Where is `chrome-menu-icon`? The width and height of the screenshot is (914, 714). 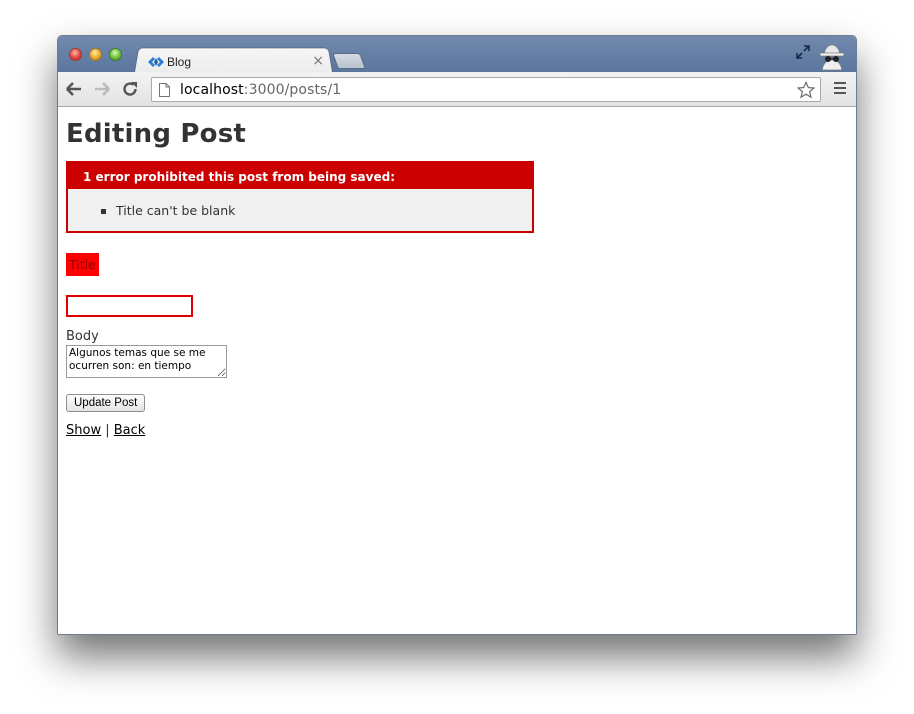
chrome-menu-icon is located at coordinates (840, 89).